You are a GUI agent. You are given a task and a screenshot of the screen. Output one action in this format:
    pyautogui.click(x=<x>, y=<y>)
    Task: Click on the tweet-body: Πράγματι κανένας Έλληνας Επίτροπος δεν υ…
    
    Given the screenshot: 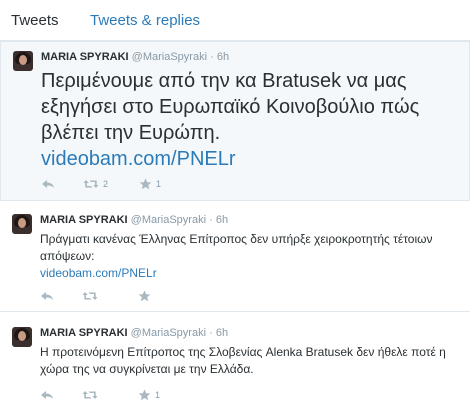 What is the action you would take?
    pyautogui.click(x=236, y=247)
    